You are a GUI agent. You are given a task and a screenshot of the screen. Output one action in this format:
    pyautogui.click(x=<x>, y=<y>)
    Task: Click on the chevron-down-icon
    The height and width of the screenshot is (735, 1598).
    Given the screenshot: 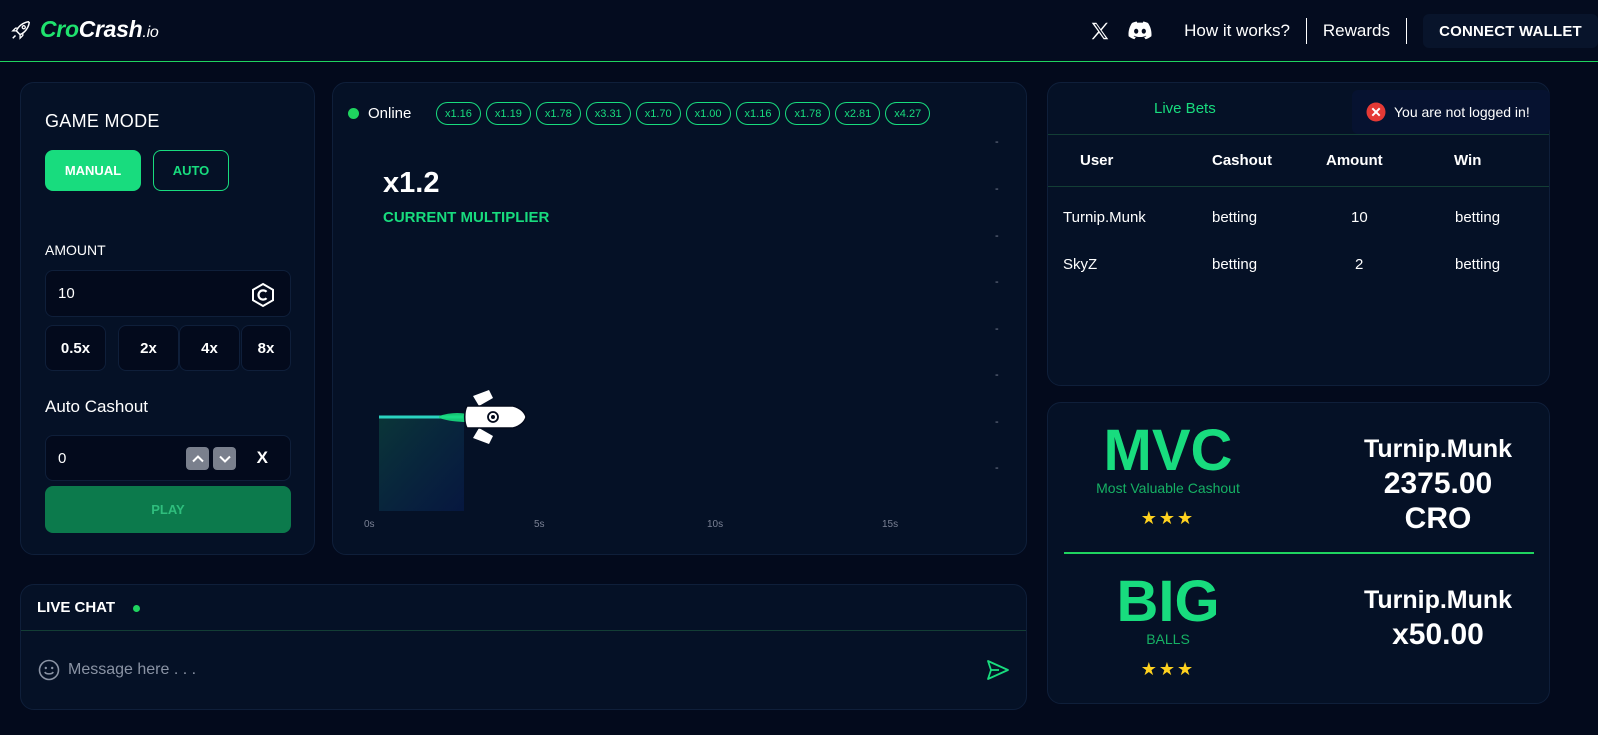 What is the action you would take?
    pyautogui.click(x=224, y=459)
    